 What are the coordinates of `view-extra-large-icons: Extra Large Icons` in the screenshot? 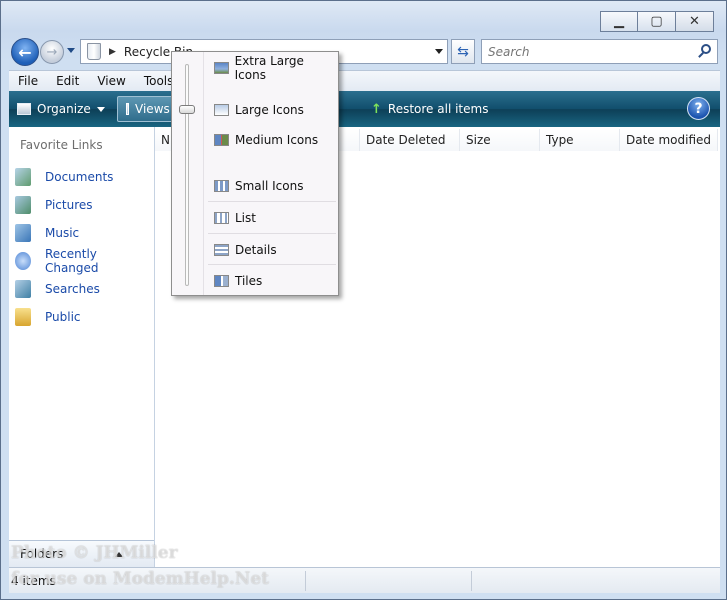 It's located at (271, 68).